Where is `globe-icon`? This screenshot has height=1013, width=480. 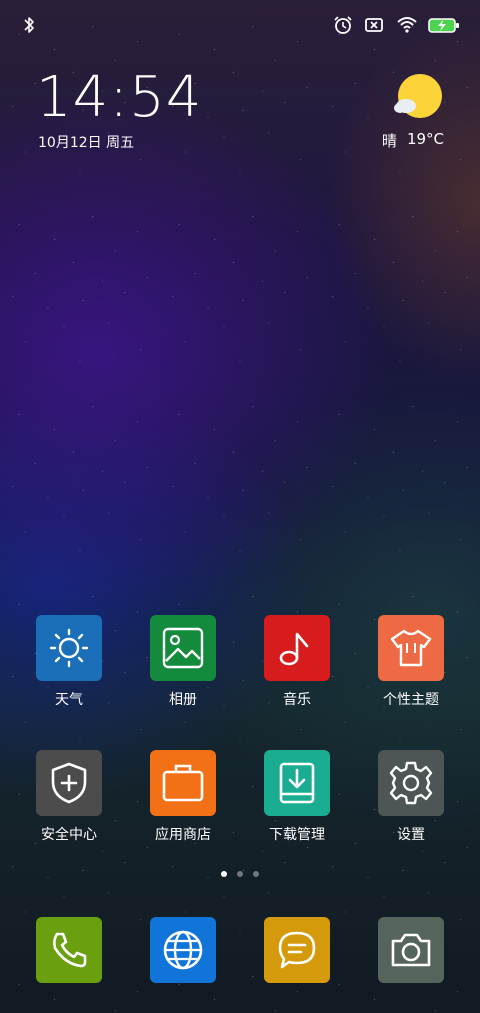
globe-icon is located at coordinates (183, 950).